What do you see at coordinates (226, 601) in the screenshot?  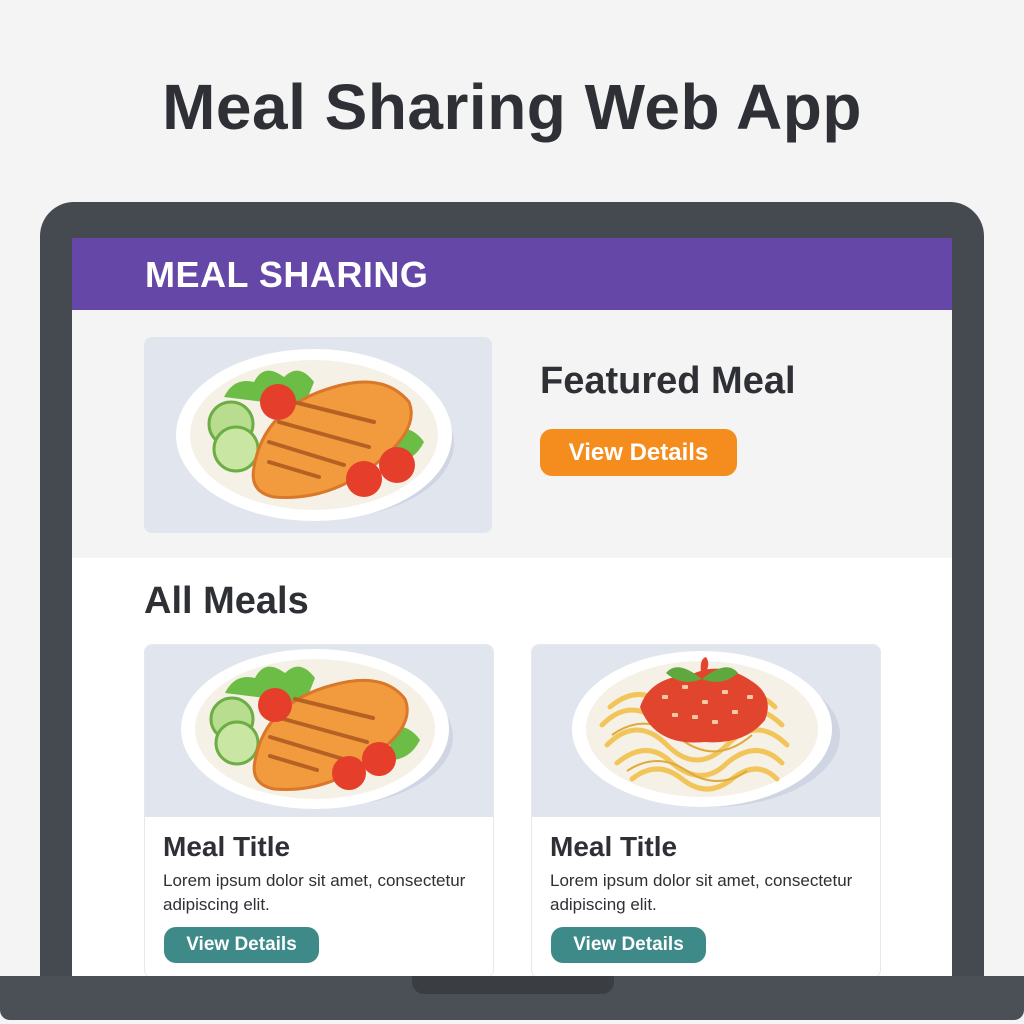 I see `all-meals-title: All Meals` at bounding box center [226, 601].